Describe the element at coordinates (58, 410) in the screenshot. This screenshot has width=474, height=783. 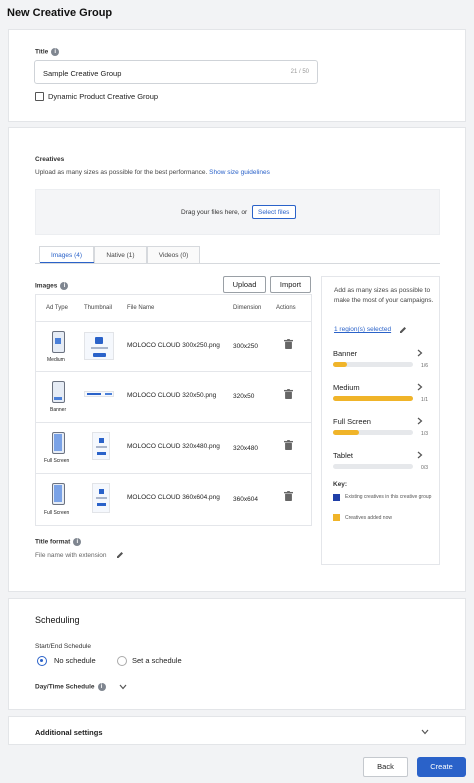
I see `ad-type-label: Banner` at that location.